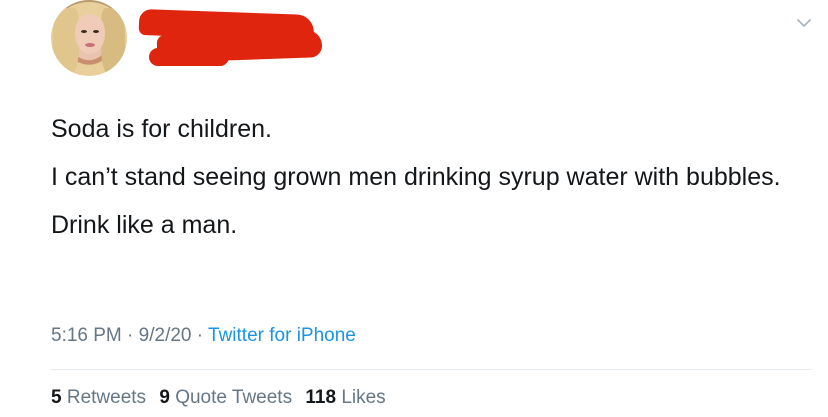  Describe the element at coordinates (363, 397) in the screenshot. I see `likes-label: Likes` at that location.